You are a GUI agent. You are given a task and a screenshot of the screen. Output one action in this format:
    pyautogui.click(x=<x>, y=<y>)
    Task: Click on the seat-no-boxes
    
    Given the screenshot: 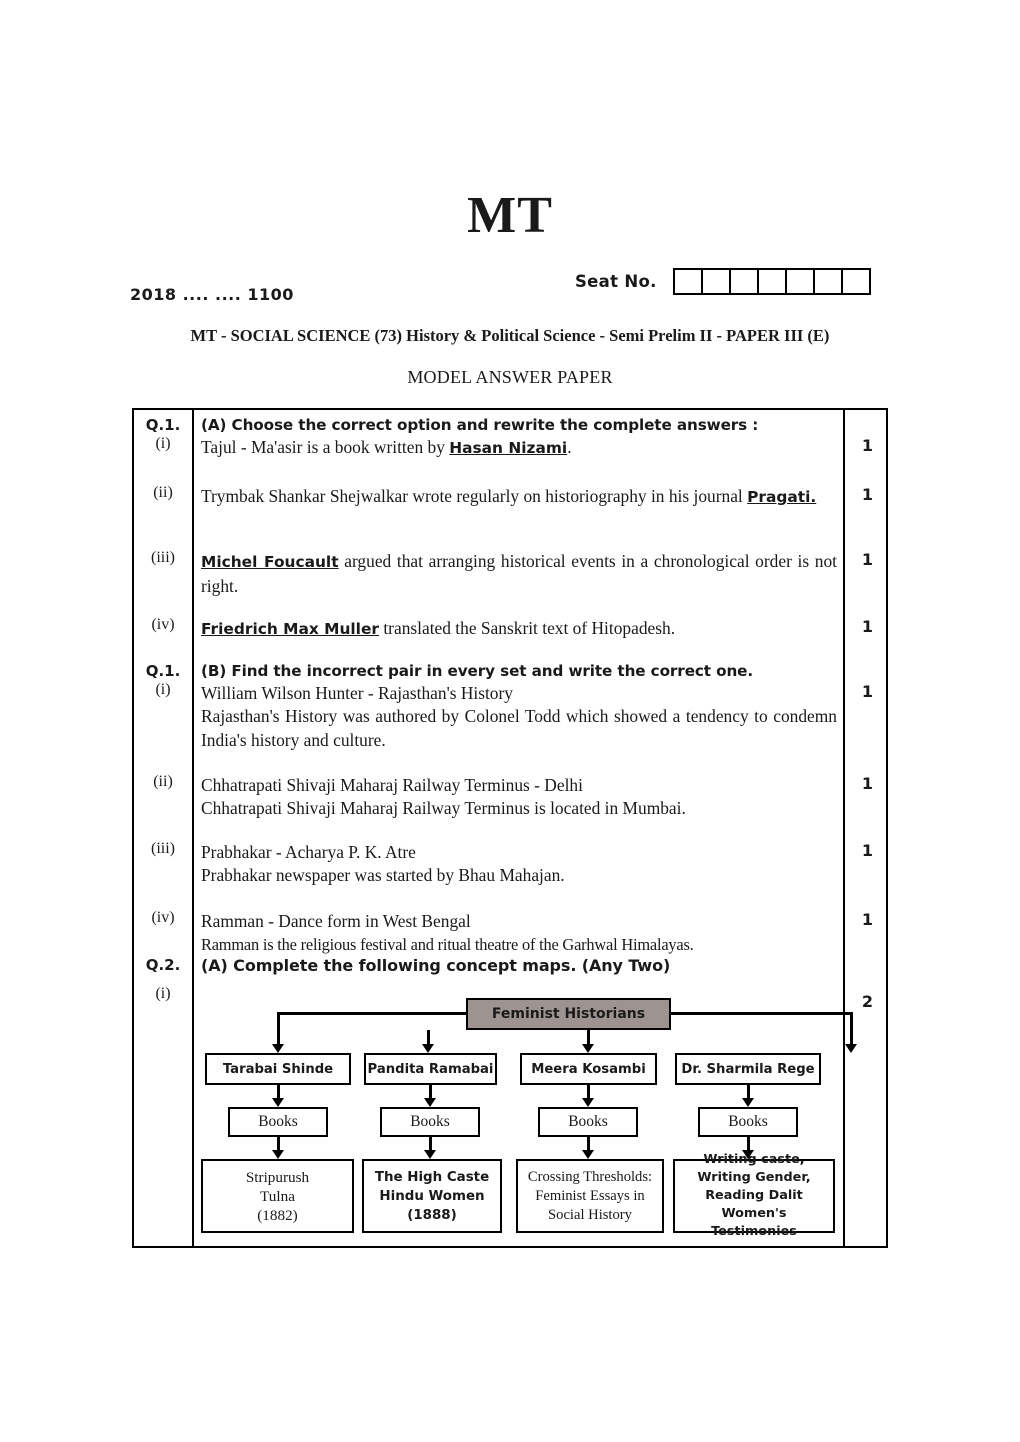 What is the action you would take?
    pyautogui.click(x=771, y=281)
    